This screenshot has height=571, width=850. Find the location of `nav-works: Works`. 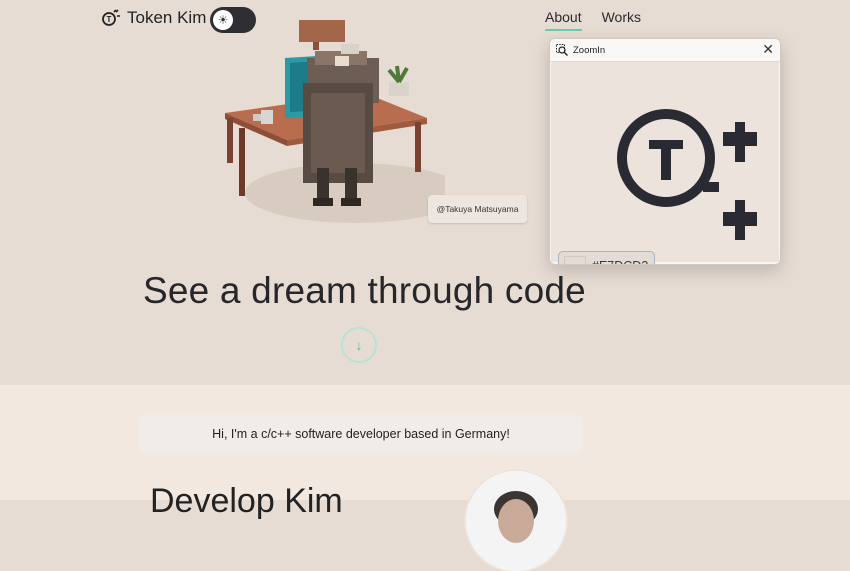

nav-works: Works is located at coordinates (621, 20).